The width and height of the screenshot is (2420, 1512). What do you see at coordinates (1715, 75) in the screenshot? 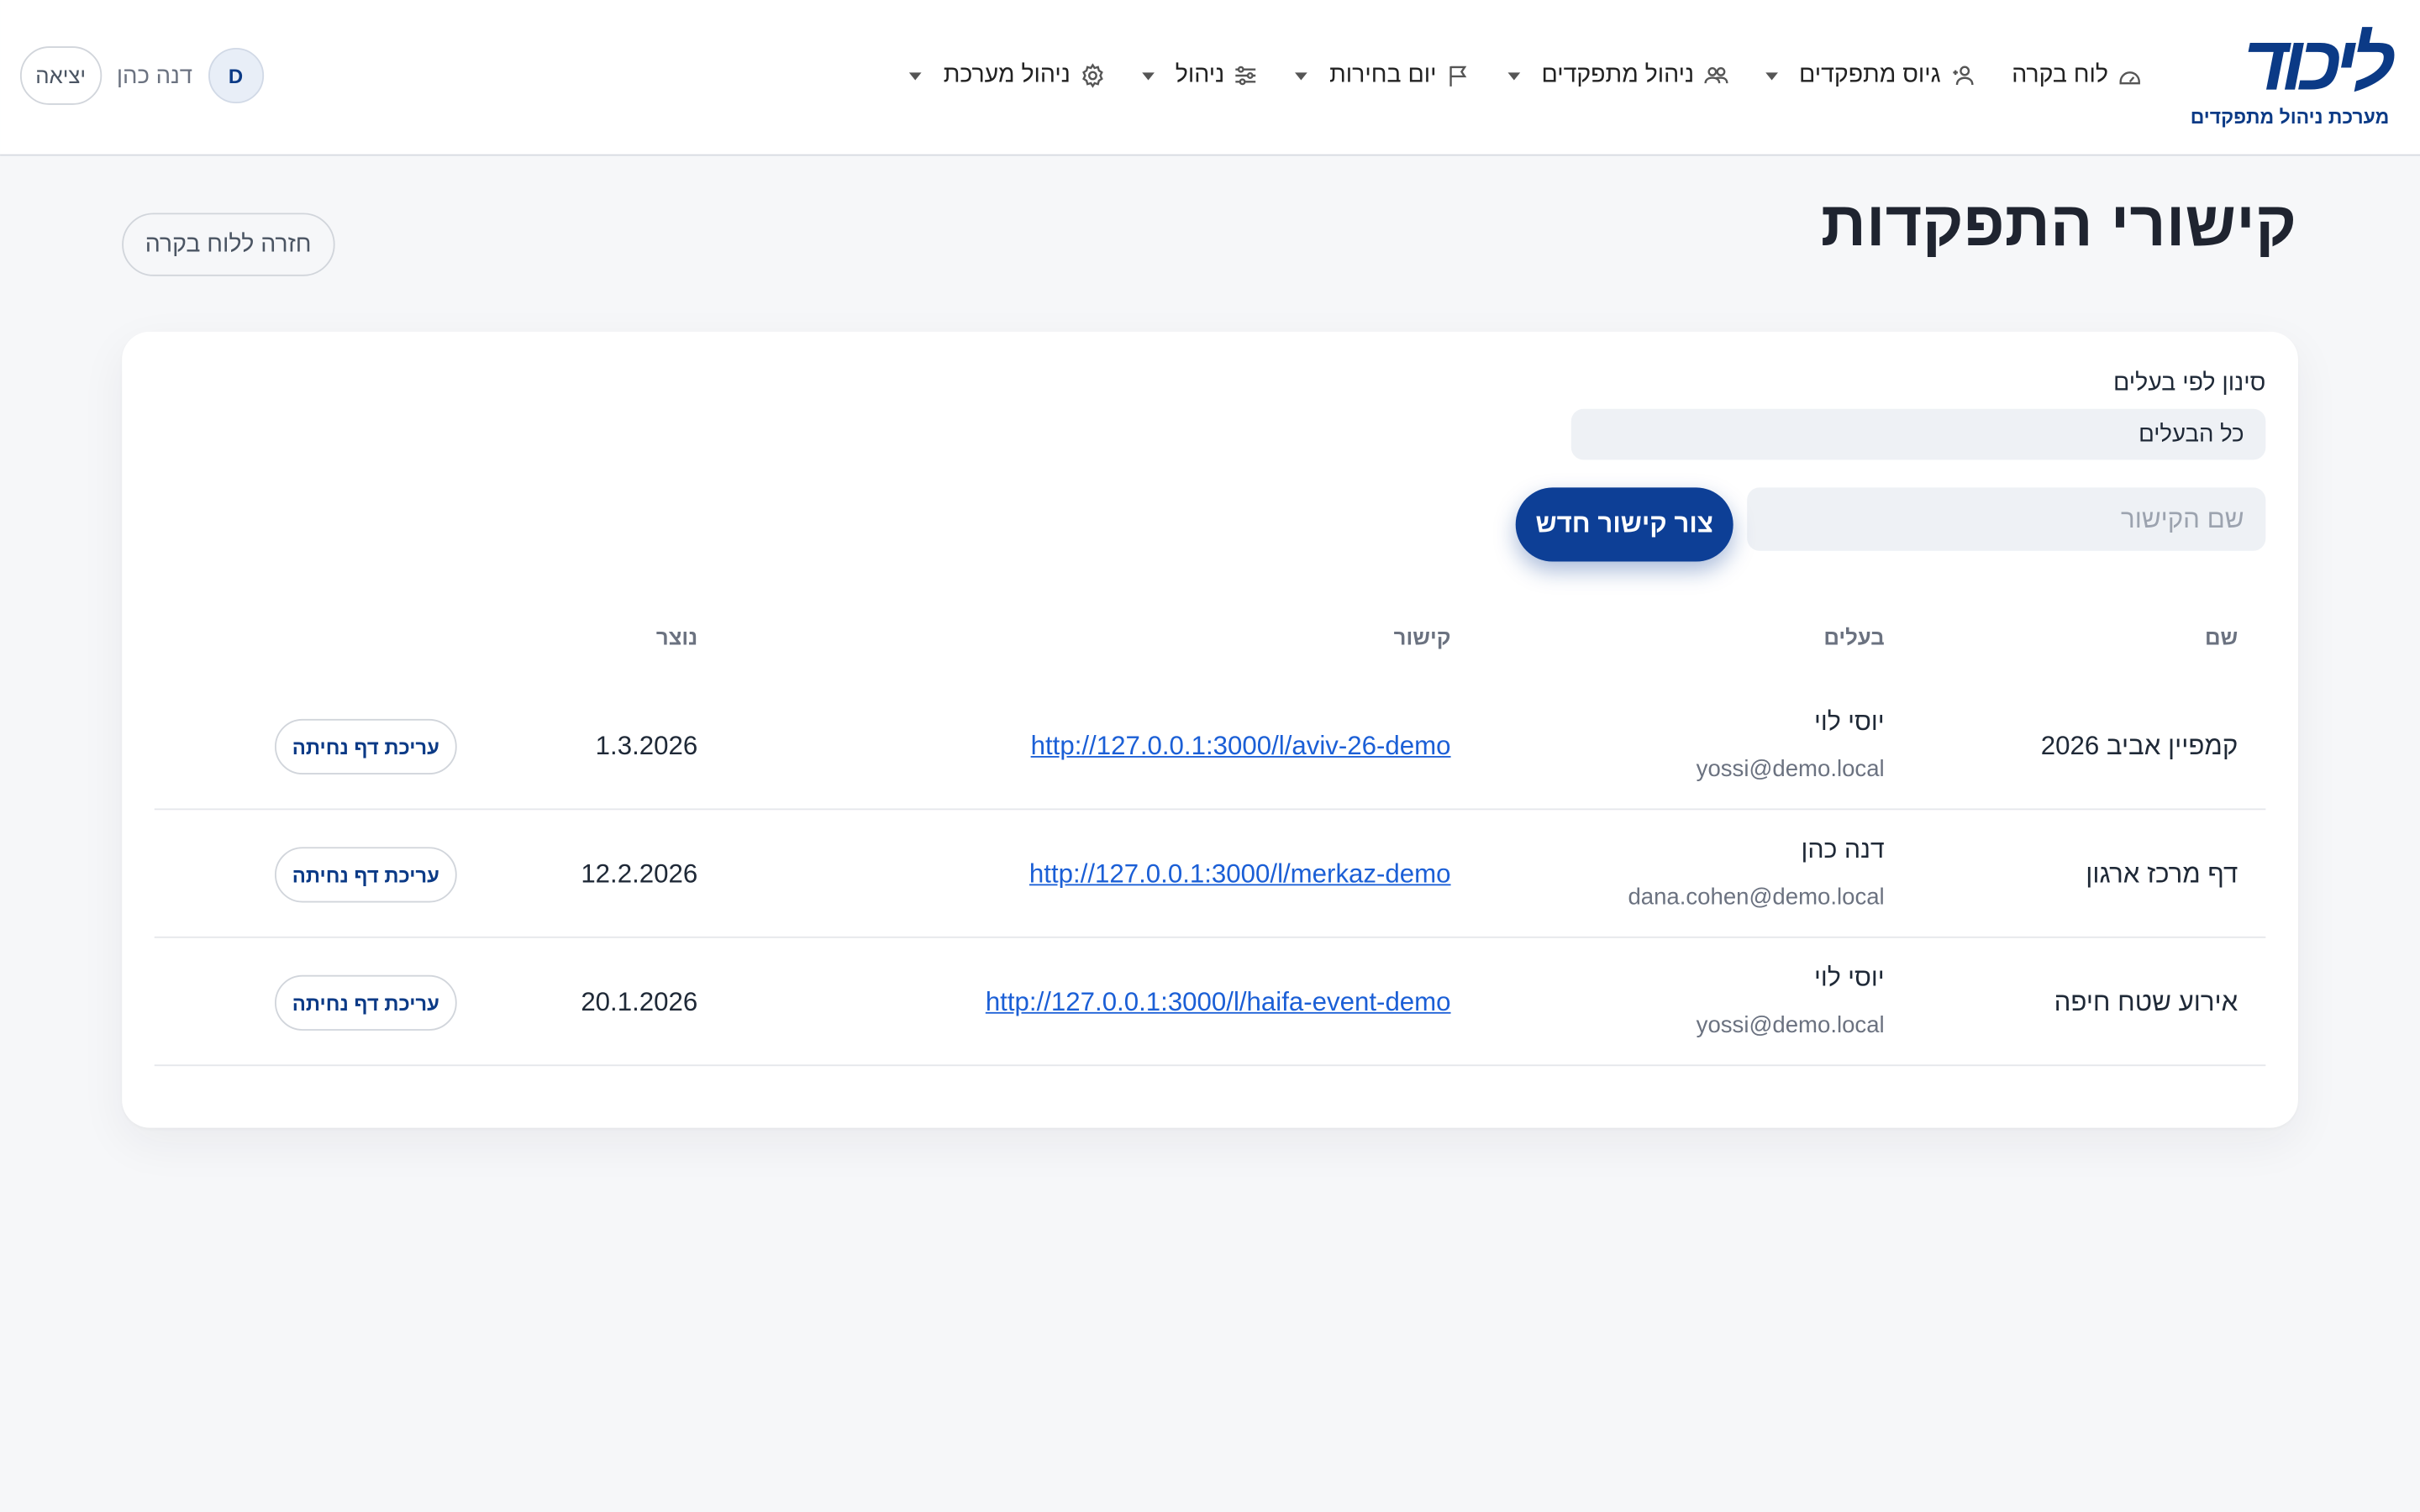
I see `users-icon` at bounding box center [1715, 75].